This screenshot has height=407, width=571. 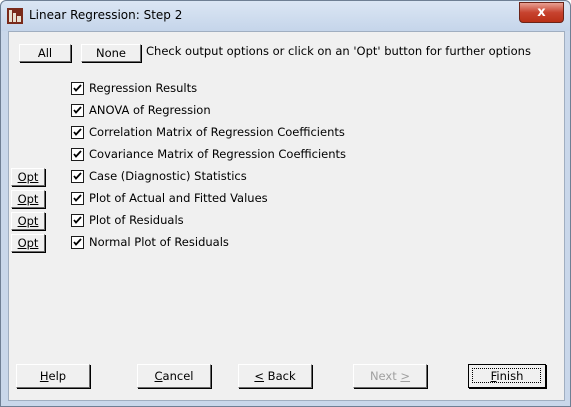 I want to click on option-label: Case (Diagnostic) Statistics, so click(x=168, y=176).